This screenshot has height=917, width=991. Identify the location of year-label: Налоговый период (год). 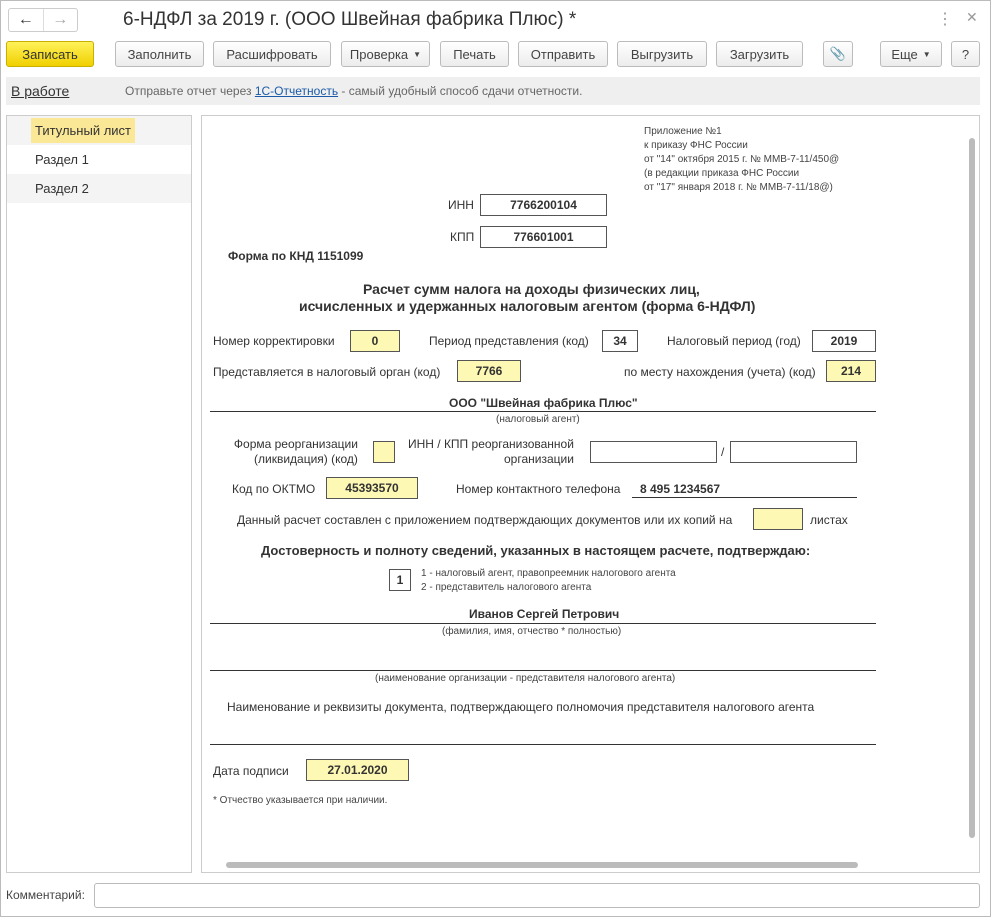
(734, 341).